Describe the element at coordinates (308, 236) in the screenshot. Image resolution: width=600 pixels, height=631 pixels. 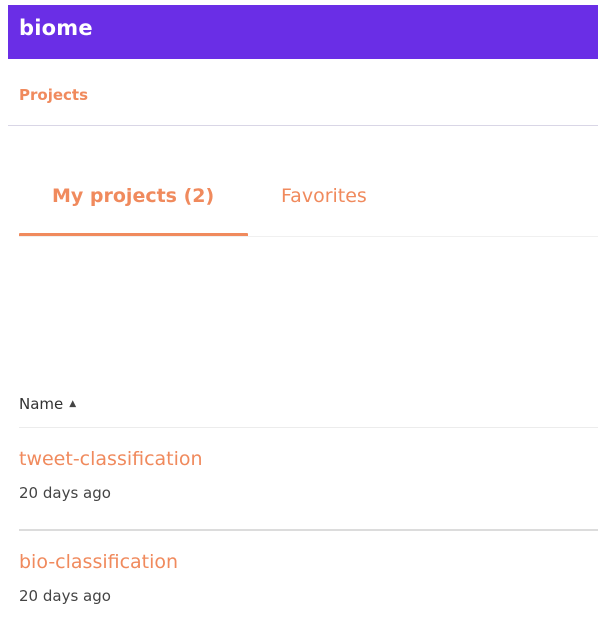
I see `tabs-divider` at that location.